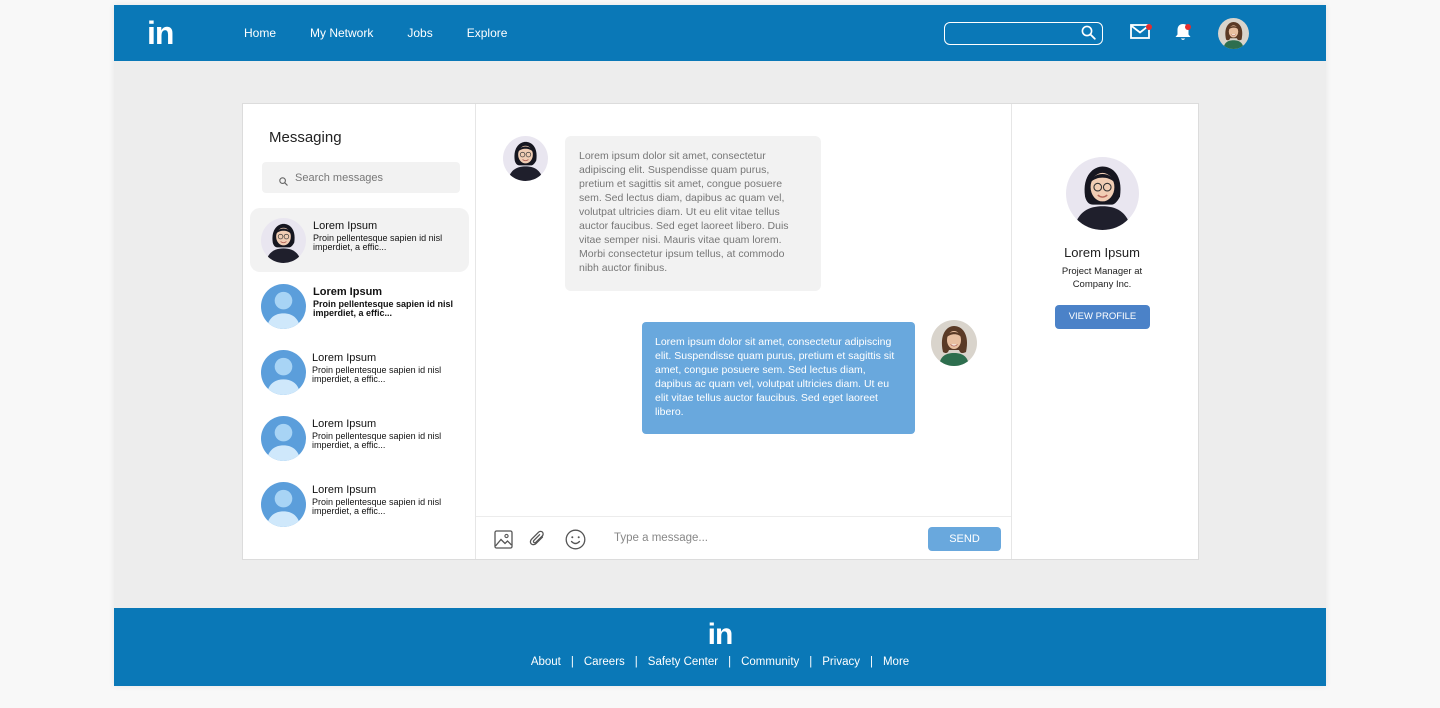  I want to click on message-search-input, so click(372, 177).